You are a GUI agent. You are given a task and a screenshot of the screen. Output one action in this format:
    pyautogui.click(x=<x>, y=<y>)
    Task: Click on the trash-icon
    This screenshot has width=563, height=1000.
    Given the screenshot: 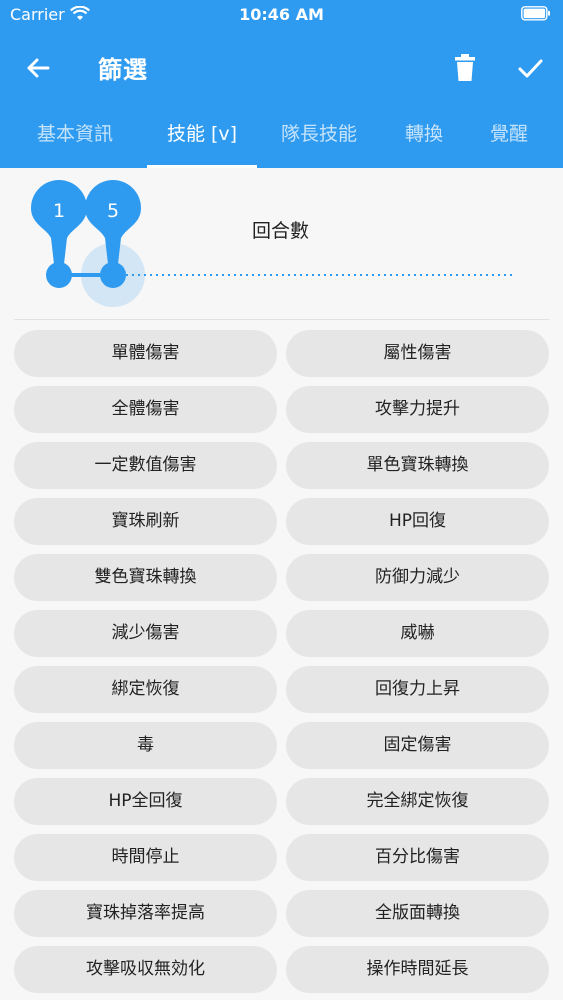 What is the action you would take?
    pyautogui.click(x=465, y=68)
    